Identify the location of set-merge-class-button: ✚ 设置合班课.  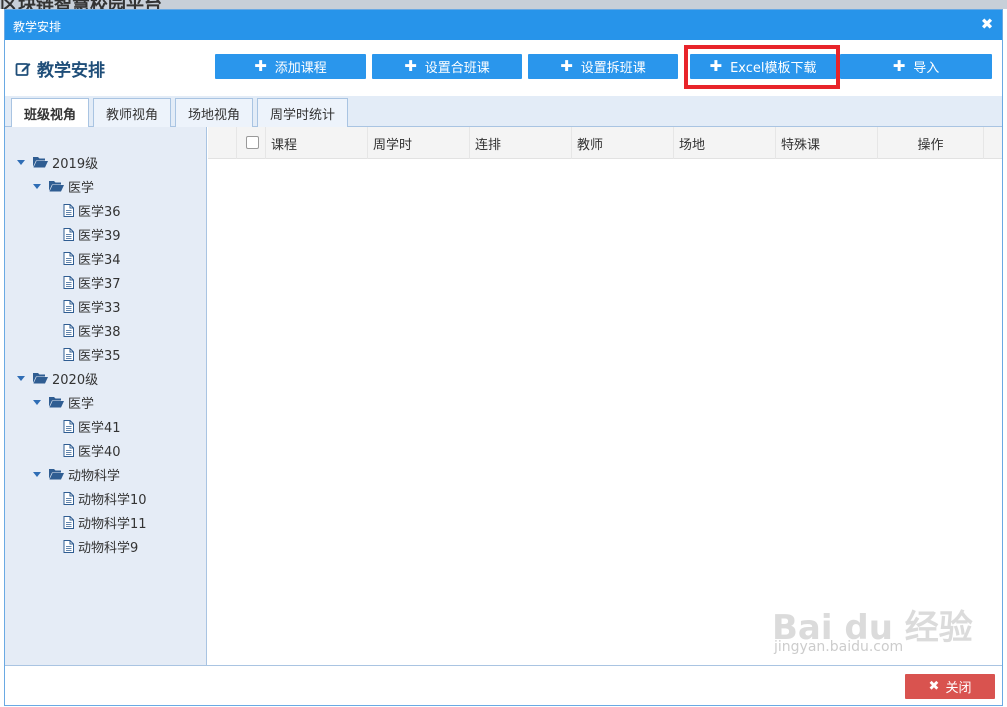
(447, 66).